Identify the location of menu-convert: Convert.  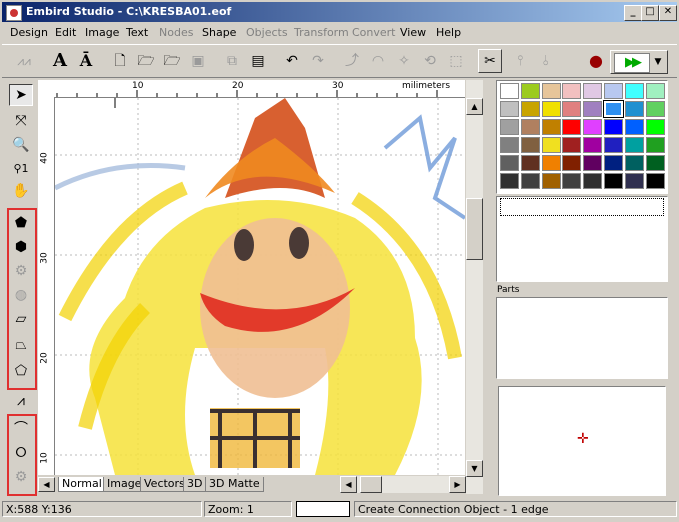
(374, 32).